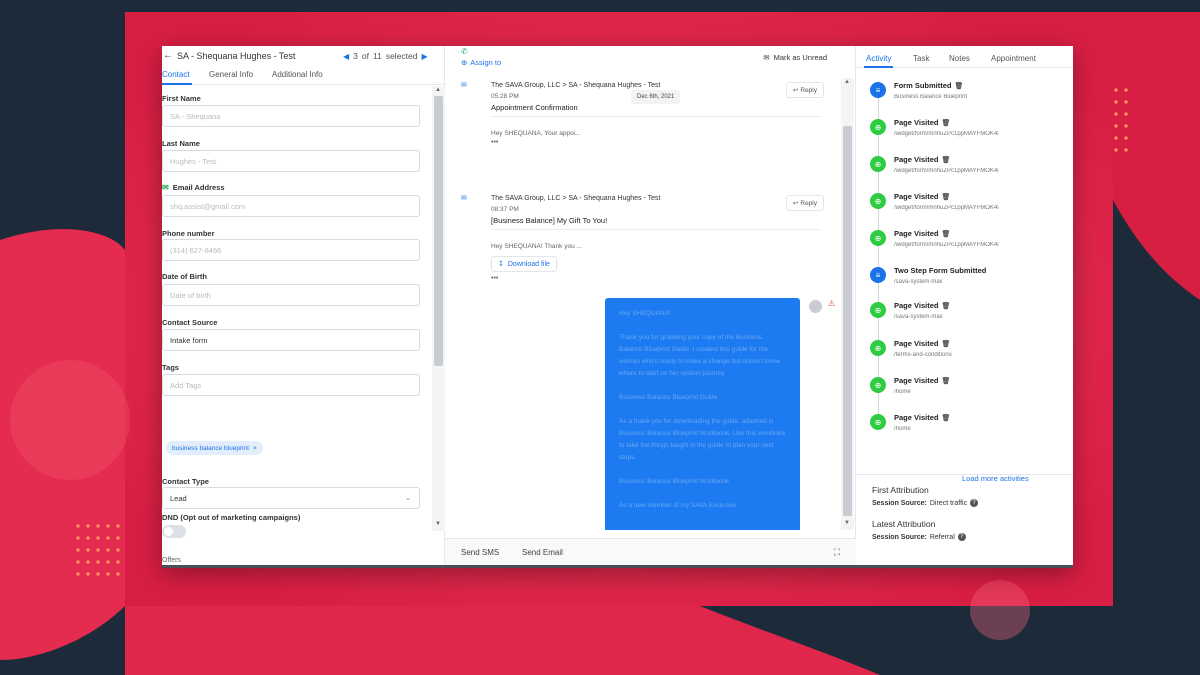 The image size is (1200, 675). I want to click on session-source-value: Direct traffic, so click(948, 503).